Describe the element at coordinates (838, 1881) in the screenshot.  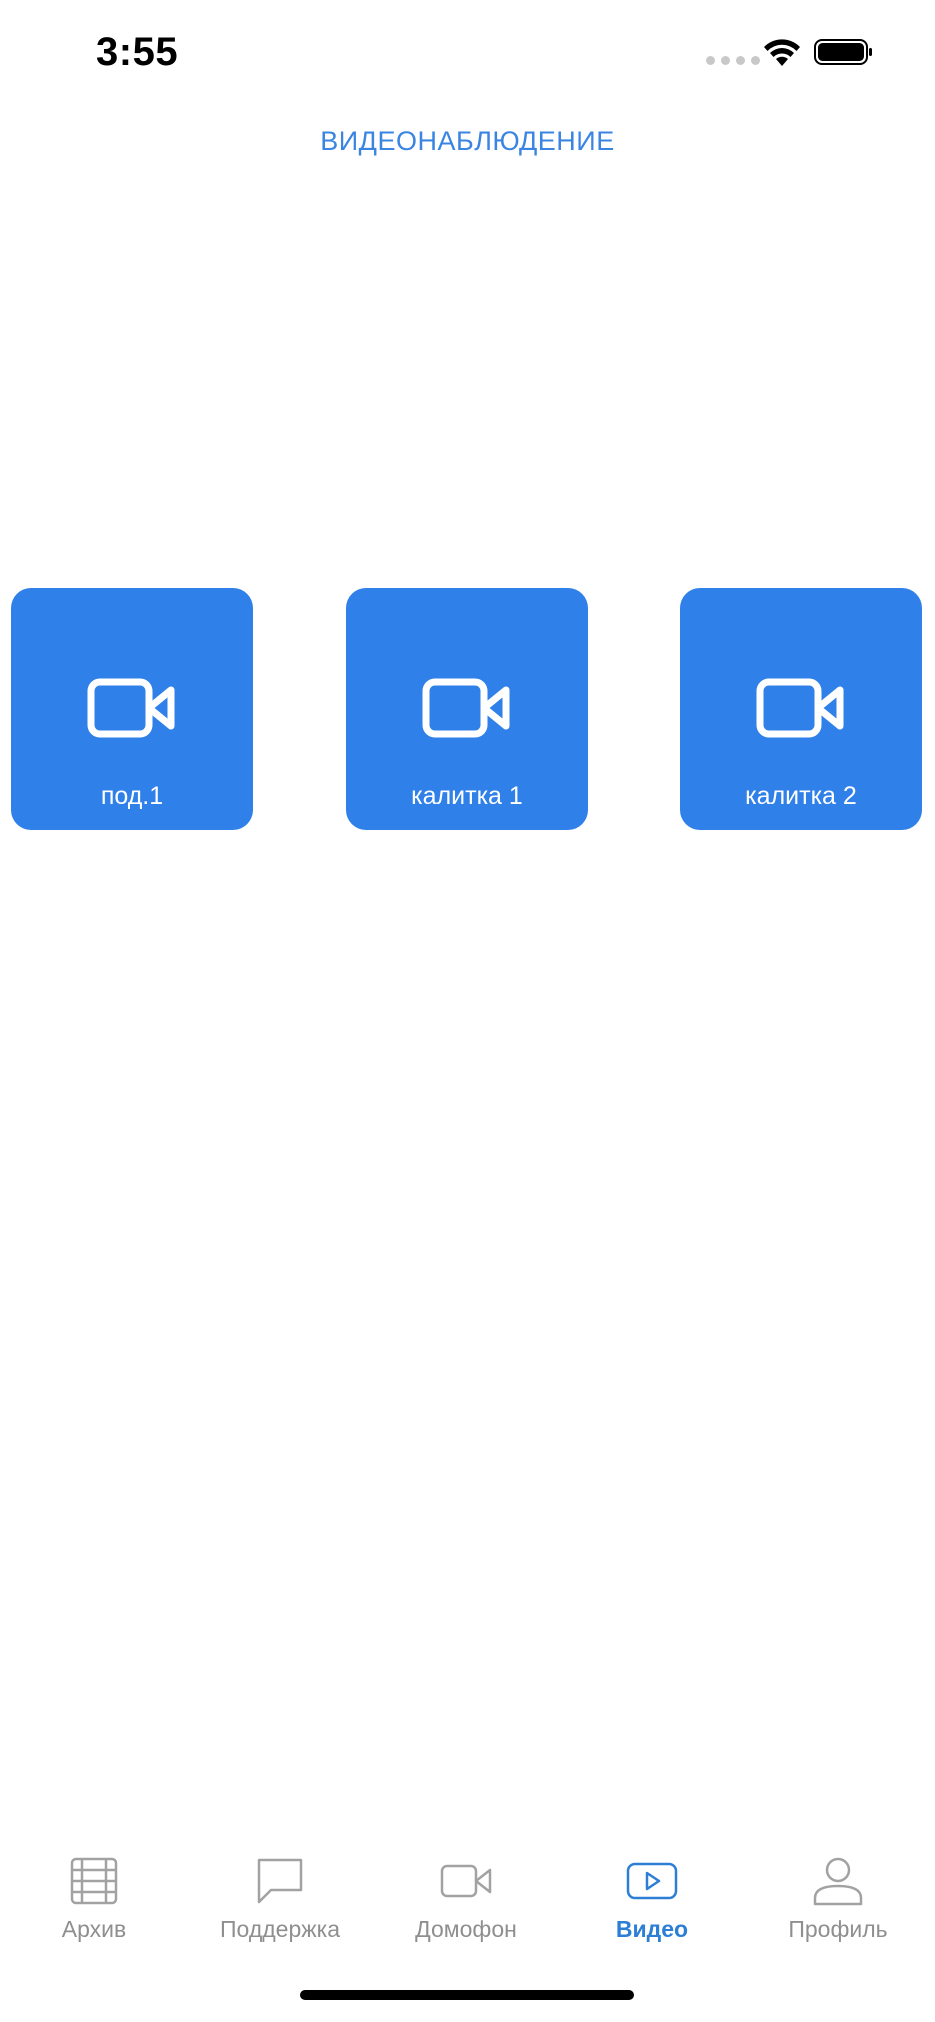
I see `user-icon` at that location.